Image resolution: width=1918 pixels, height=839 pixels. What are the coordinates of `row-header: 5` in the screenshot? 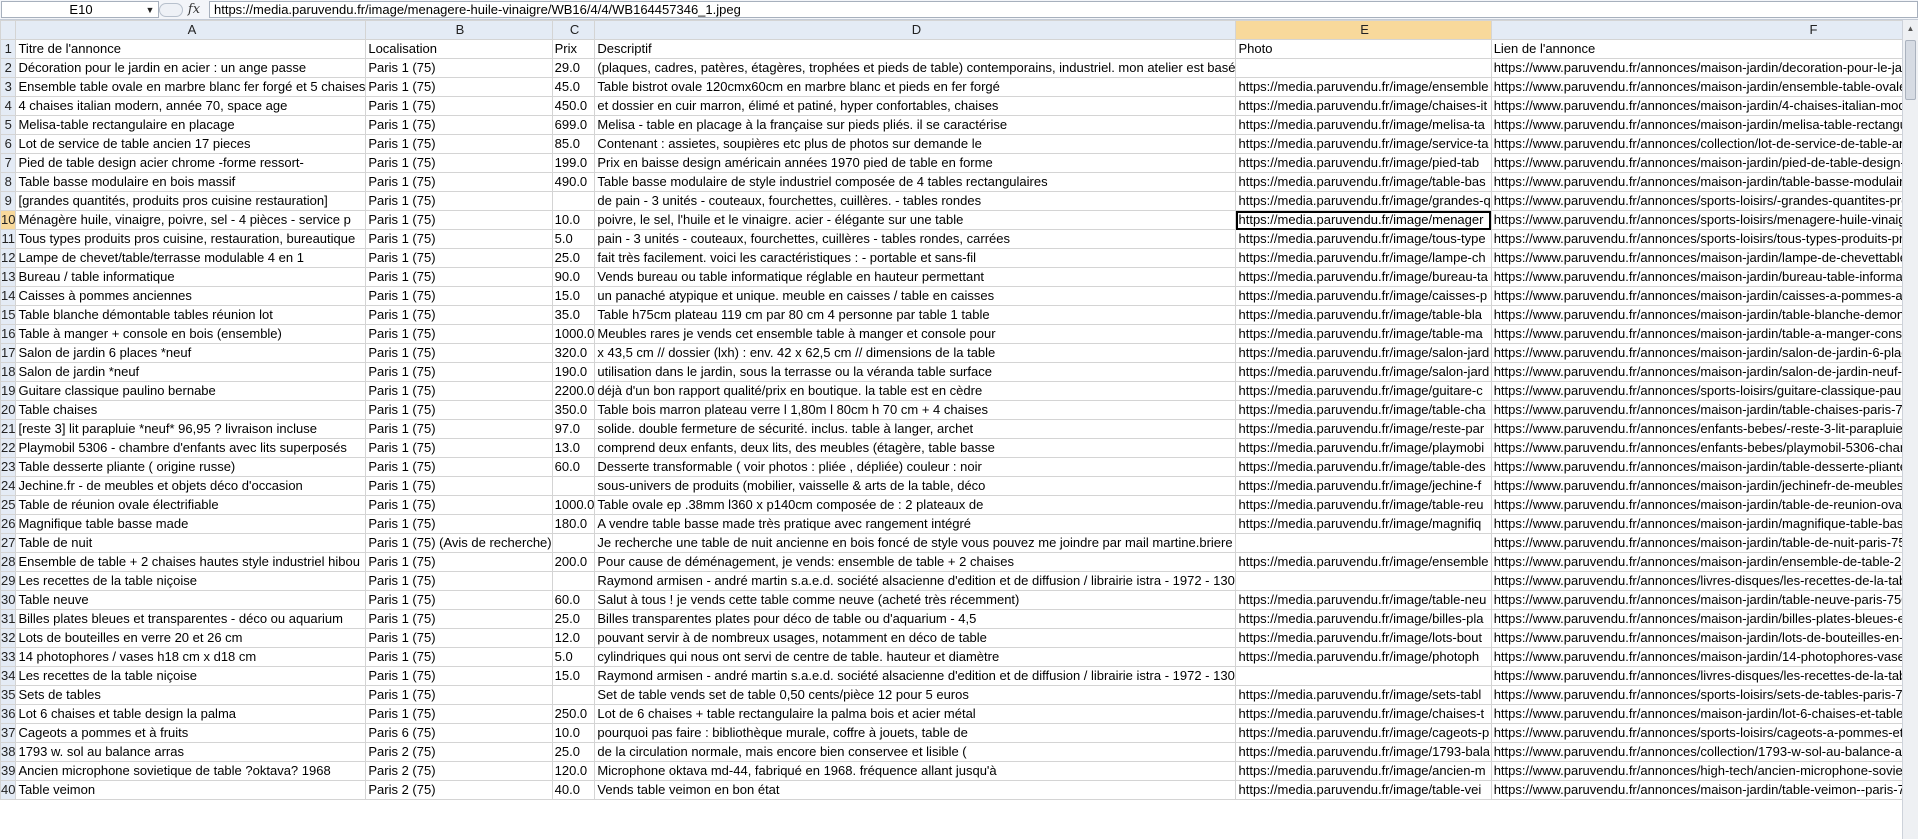 It's located at (8, 125).